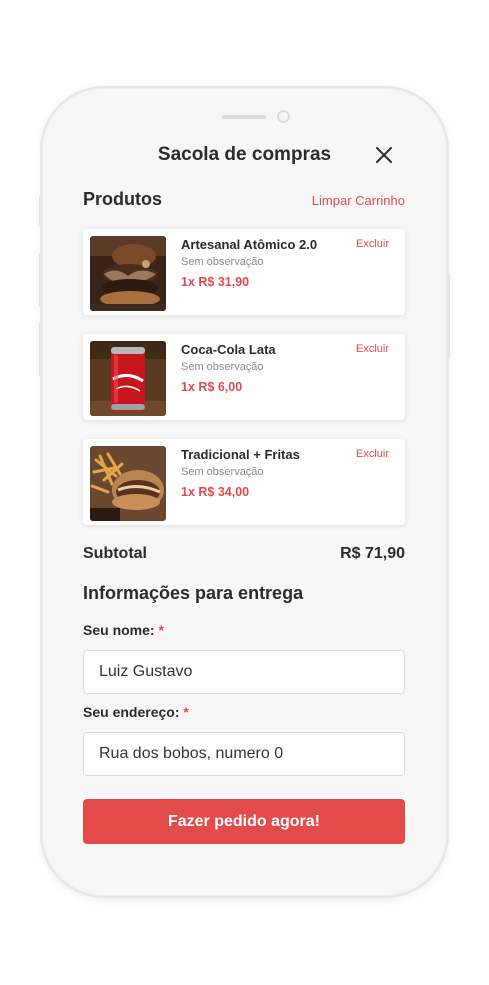  What do you see at coordinates (244, 821) in the screenshot?
I see `place-order-button: Fazer pedido agora!` at bounding box center [244, 821].